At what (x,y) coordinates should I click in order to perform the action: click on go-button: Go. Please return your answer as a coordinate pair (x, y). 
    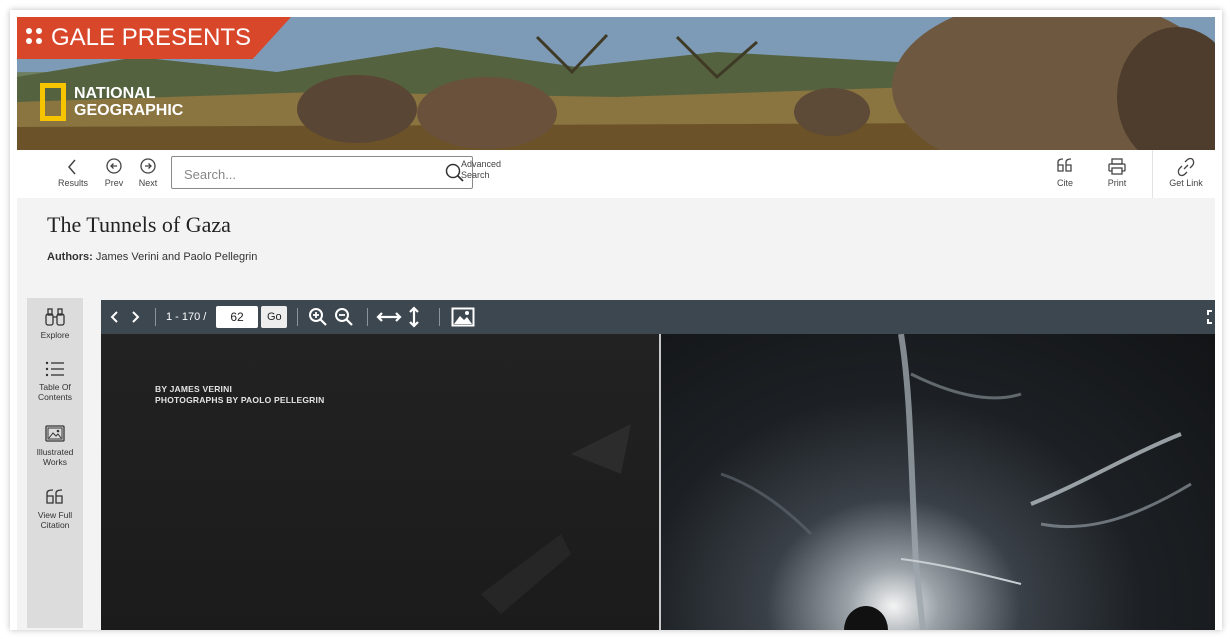
    Looking at the image, I should click on (274, 317).